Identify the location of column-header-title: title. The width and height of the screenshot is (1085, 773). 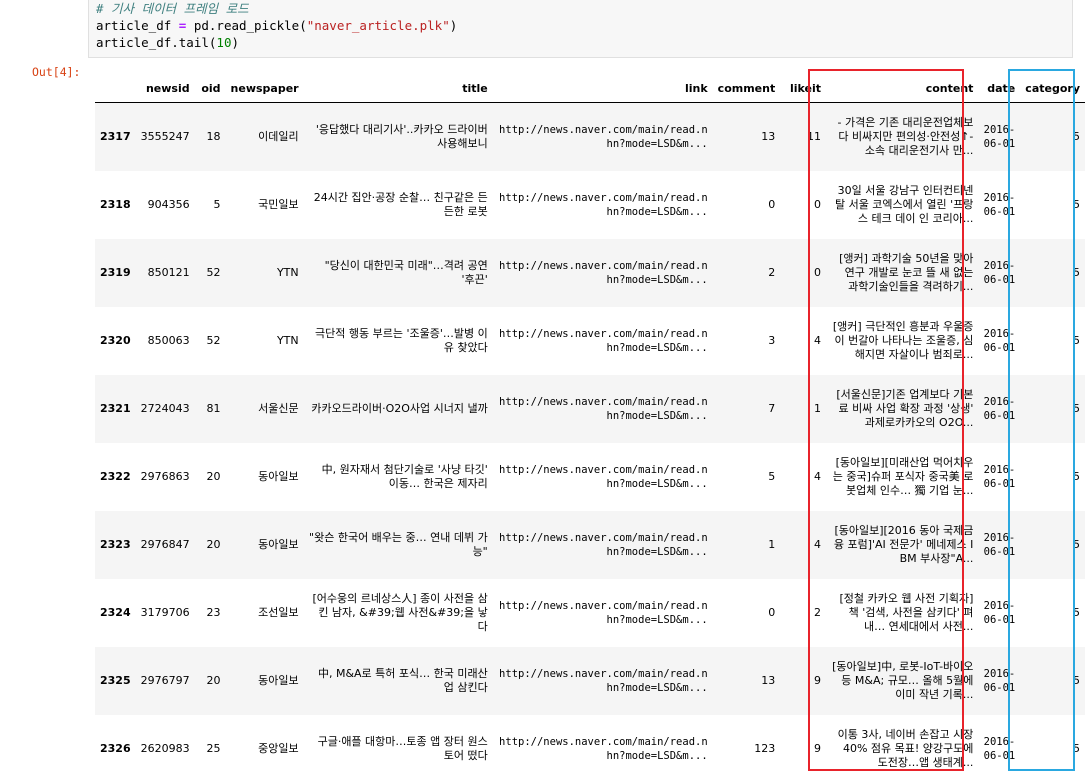
(398, 88).